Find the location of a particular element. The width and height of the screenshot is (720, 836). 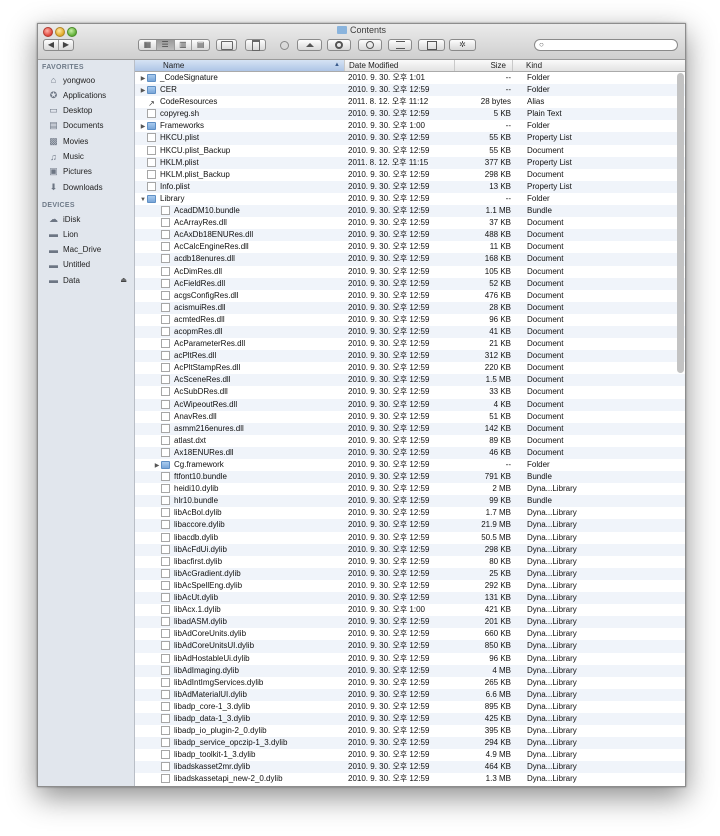

eject-icon: ⏏ is located at coordinates (123, 280).